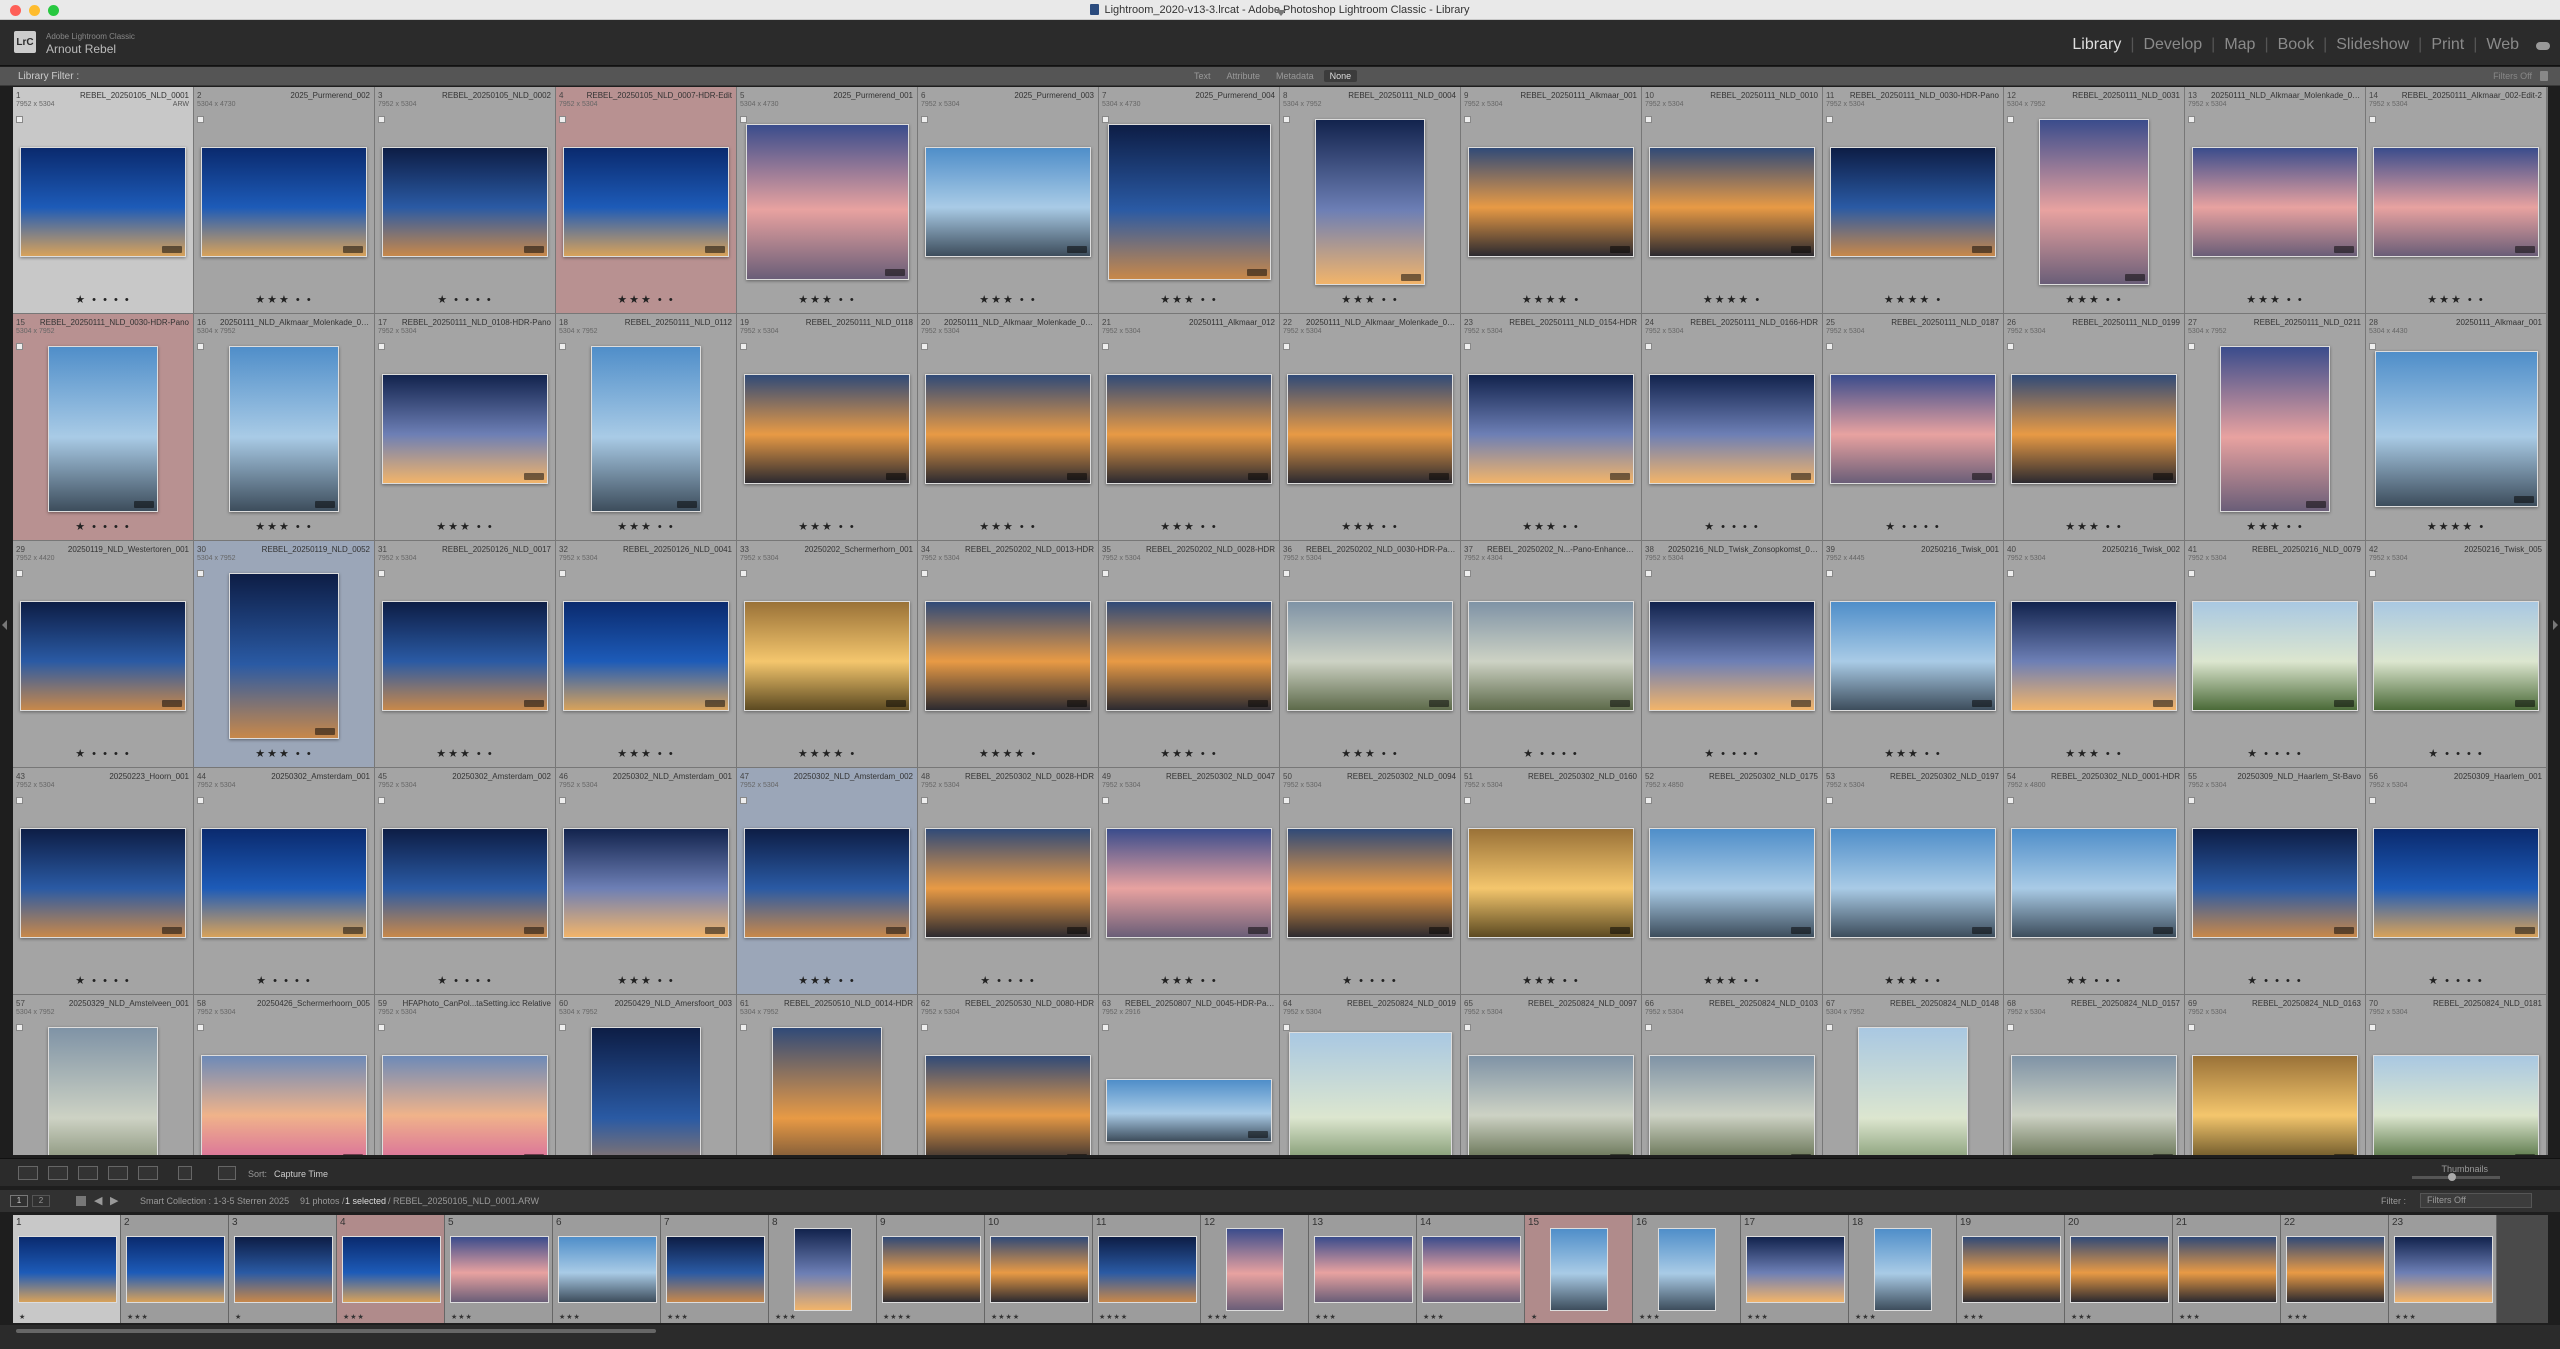 This screenshot has height=1349, width=2560. Describe the element at coordinates (103, 881) in the screenshot. I see `grid-cell: 43 20250223_Hoorn_001 7952 x 5304 ★ • • • •` at that location.